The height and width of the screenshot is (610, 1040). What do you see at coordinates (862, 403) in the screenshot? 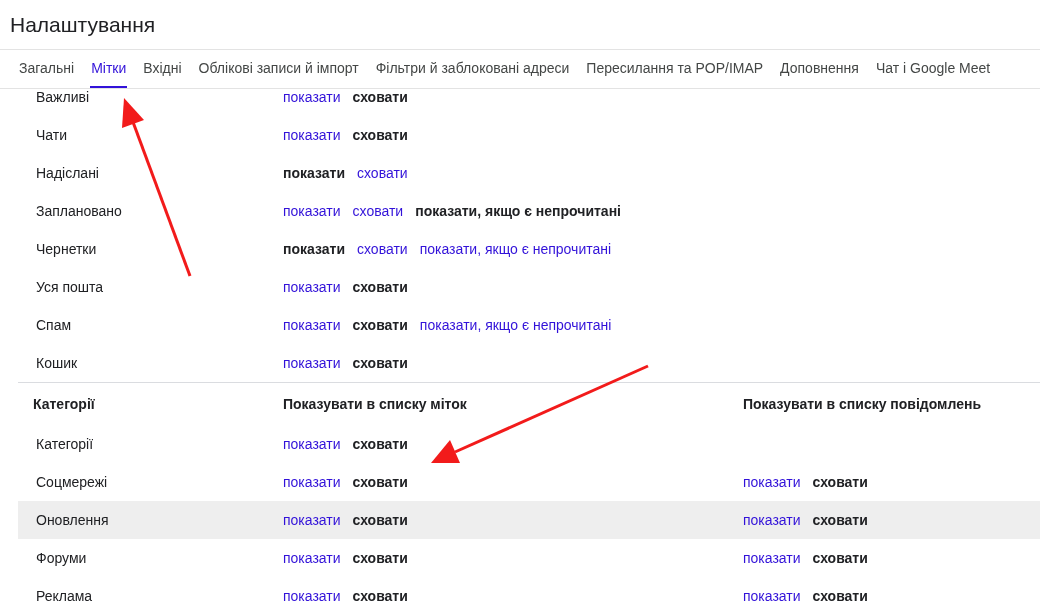
I see `column-header: Показувати в списку повідомлень` at bounding box center [862, 403].